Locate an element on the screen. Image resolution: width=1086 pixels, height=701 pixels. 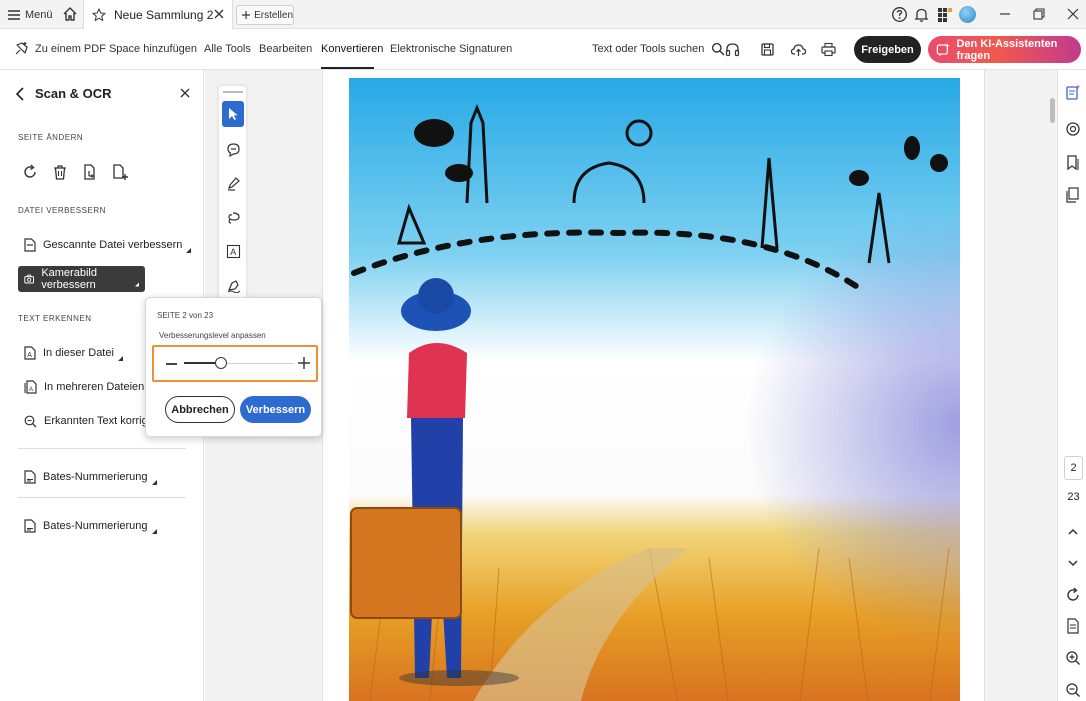
add-to-pdf-space-button: Zu einem PDF Space hinzufügen is located at coordinates (105, 48).